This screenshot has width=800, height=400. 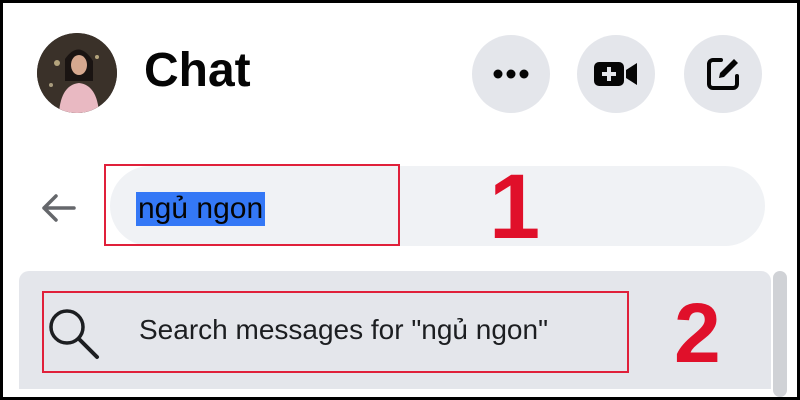 I want to click on compose-icon, so click(x=723, y=74).